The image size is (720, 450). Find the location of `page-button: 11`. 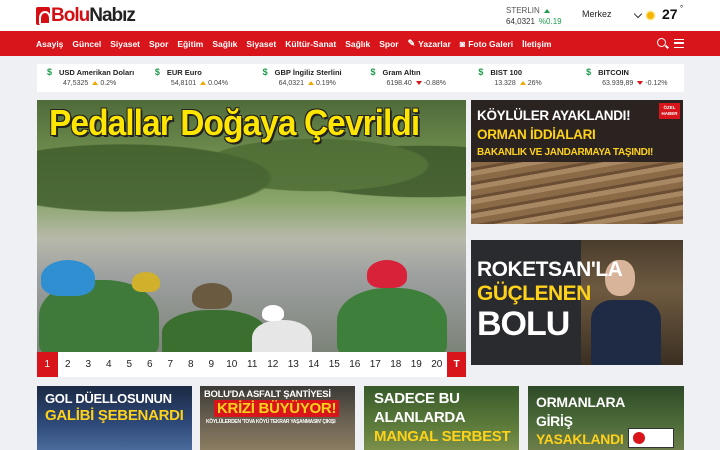

page-button: 11 is located at coordinates (252, 364).